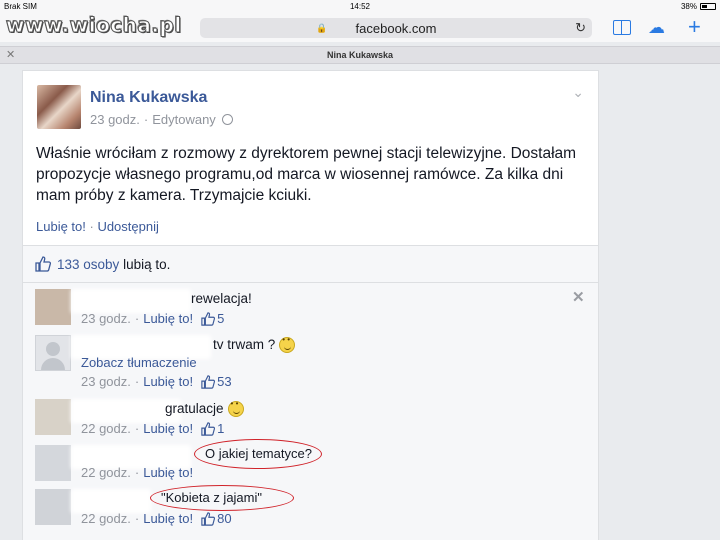 This screenshot has height=540, width=720. I want to click on likes-suffix: lubią to., so click(145, 264).